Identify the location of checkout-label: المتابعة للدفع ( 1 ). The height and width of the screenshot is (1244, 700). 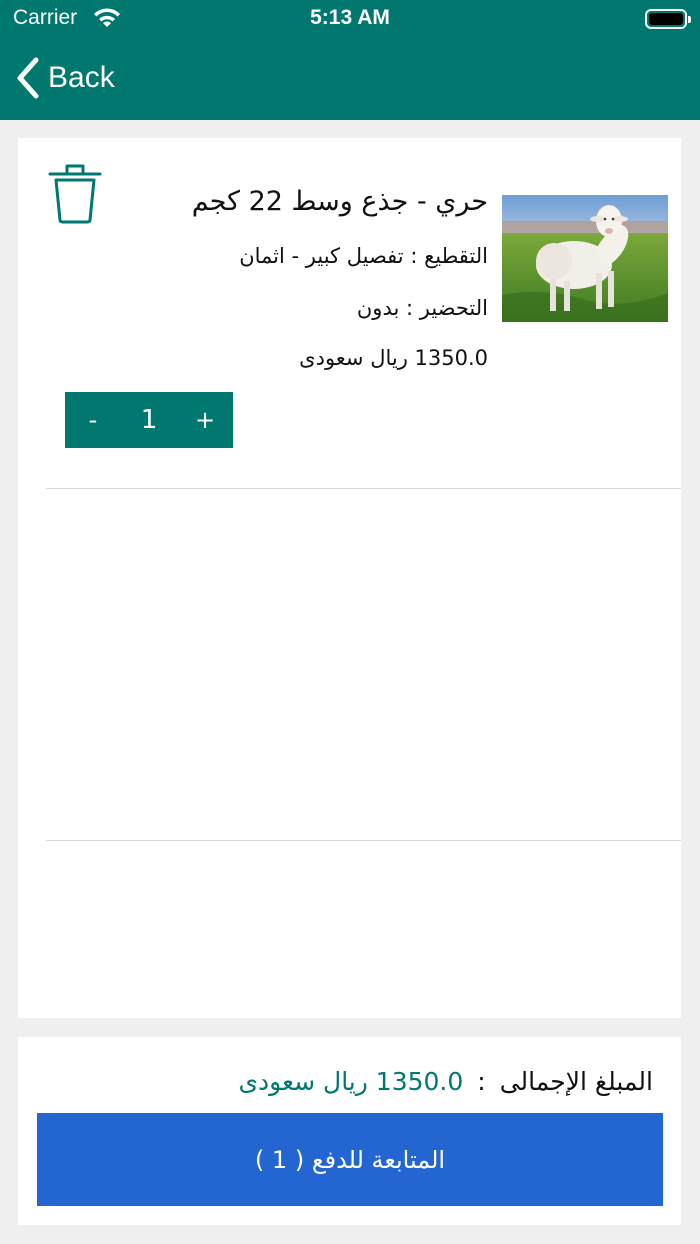
(350, 1159).